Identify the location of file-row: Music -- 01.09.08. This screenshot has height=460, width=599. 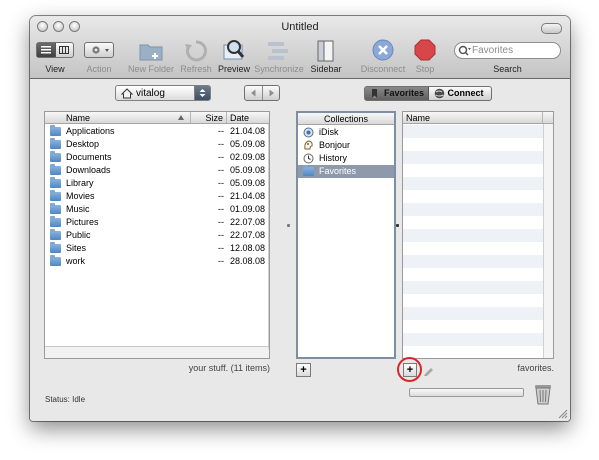
(157, 209).